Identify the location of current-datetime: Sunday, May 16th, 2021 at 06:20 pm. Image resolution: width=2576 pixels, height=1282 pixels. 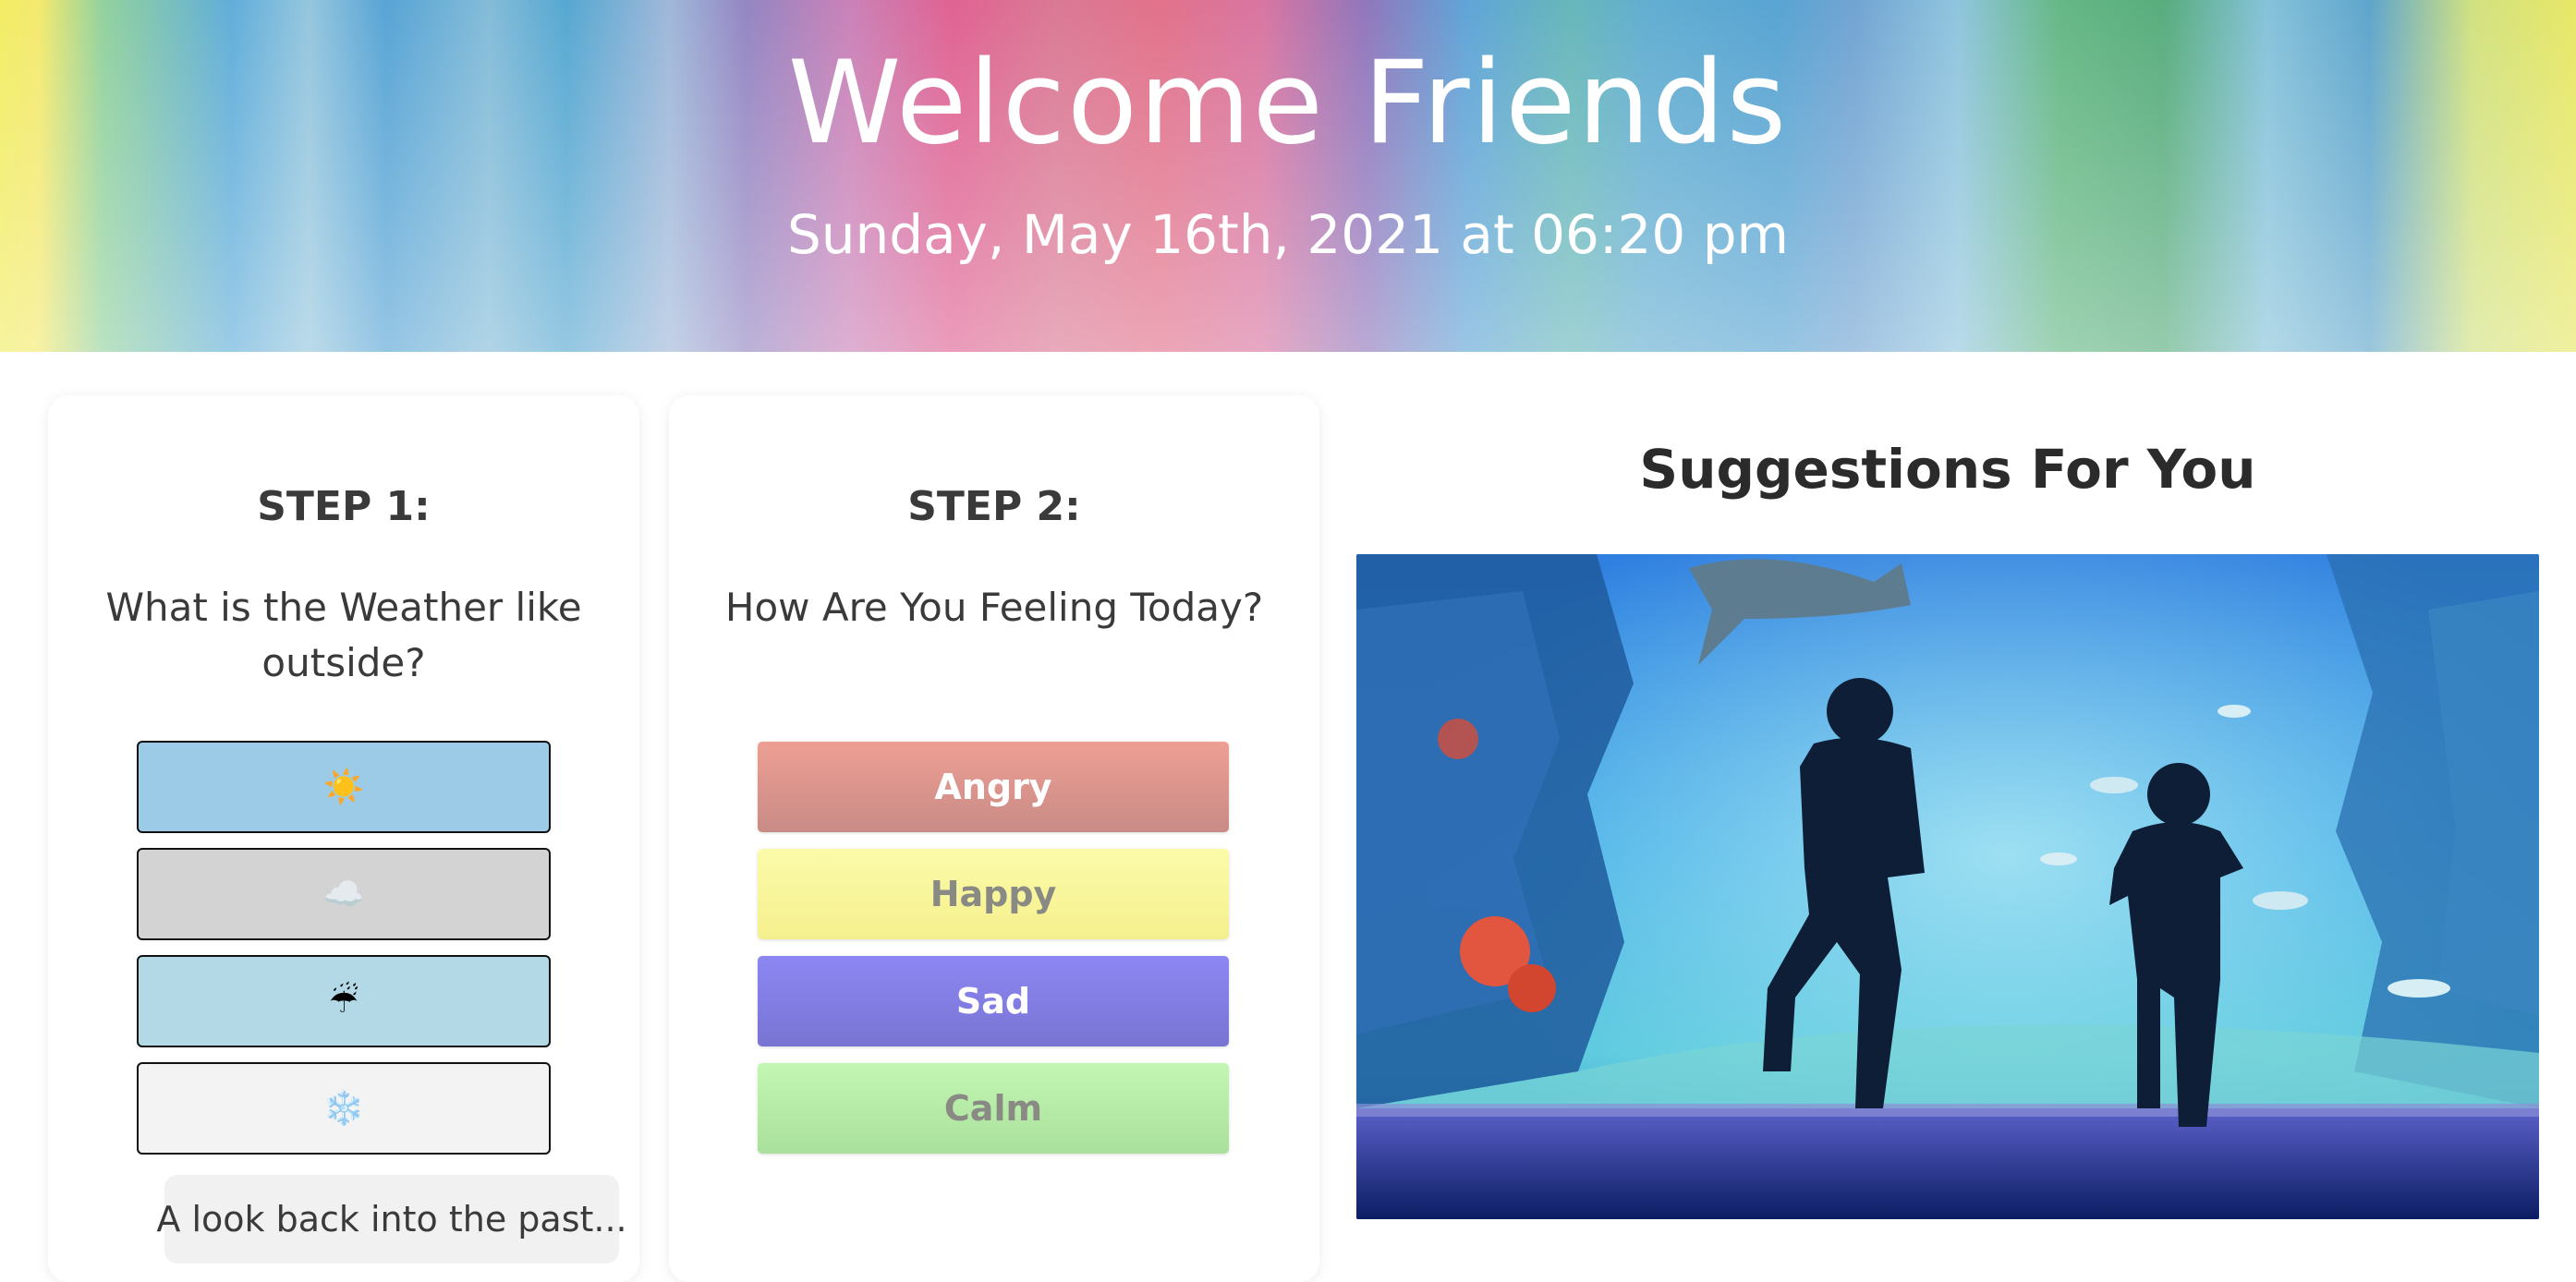
(1288, 234).